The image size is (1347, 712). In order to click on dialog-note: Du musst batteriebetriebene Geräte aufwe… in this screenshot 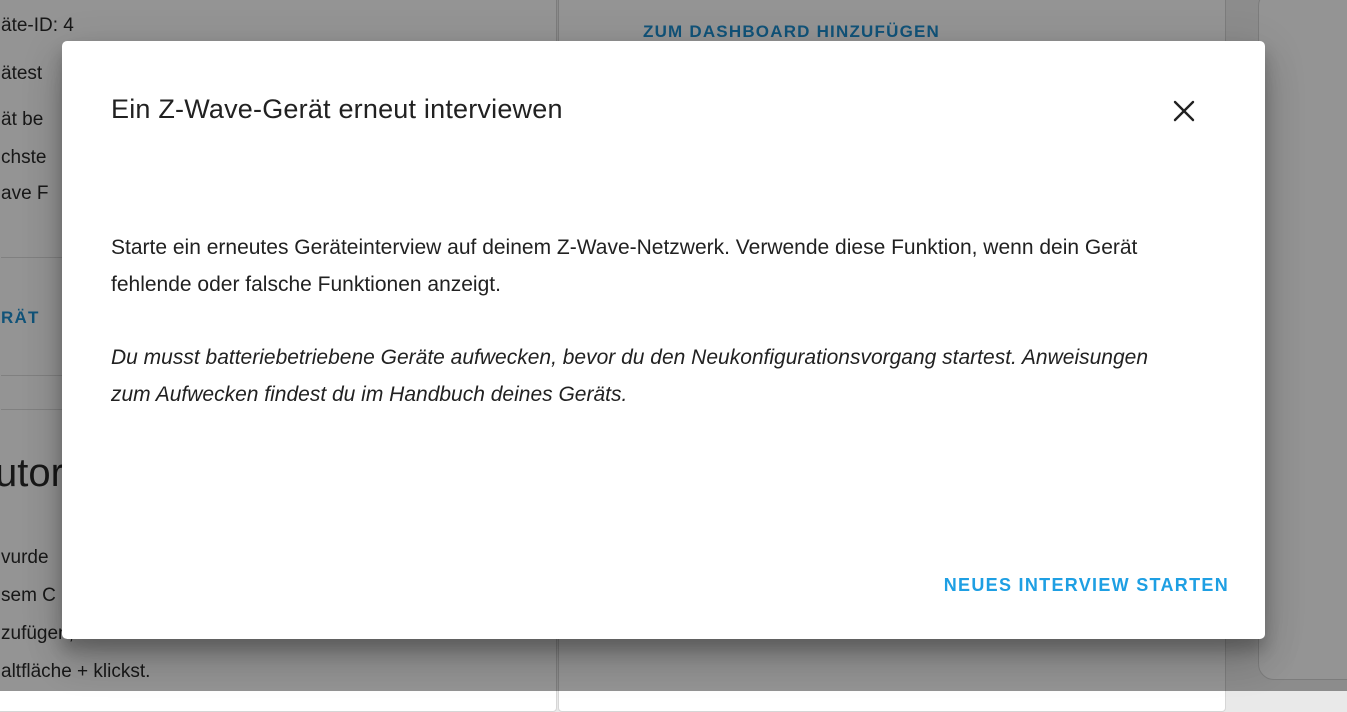, I will do `click(630, 376)`.